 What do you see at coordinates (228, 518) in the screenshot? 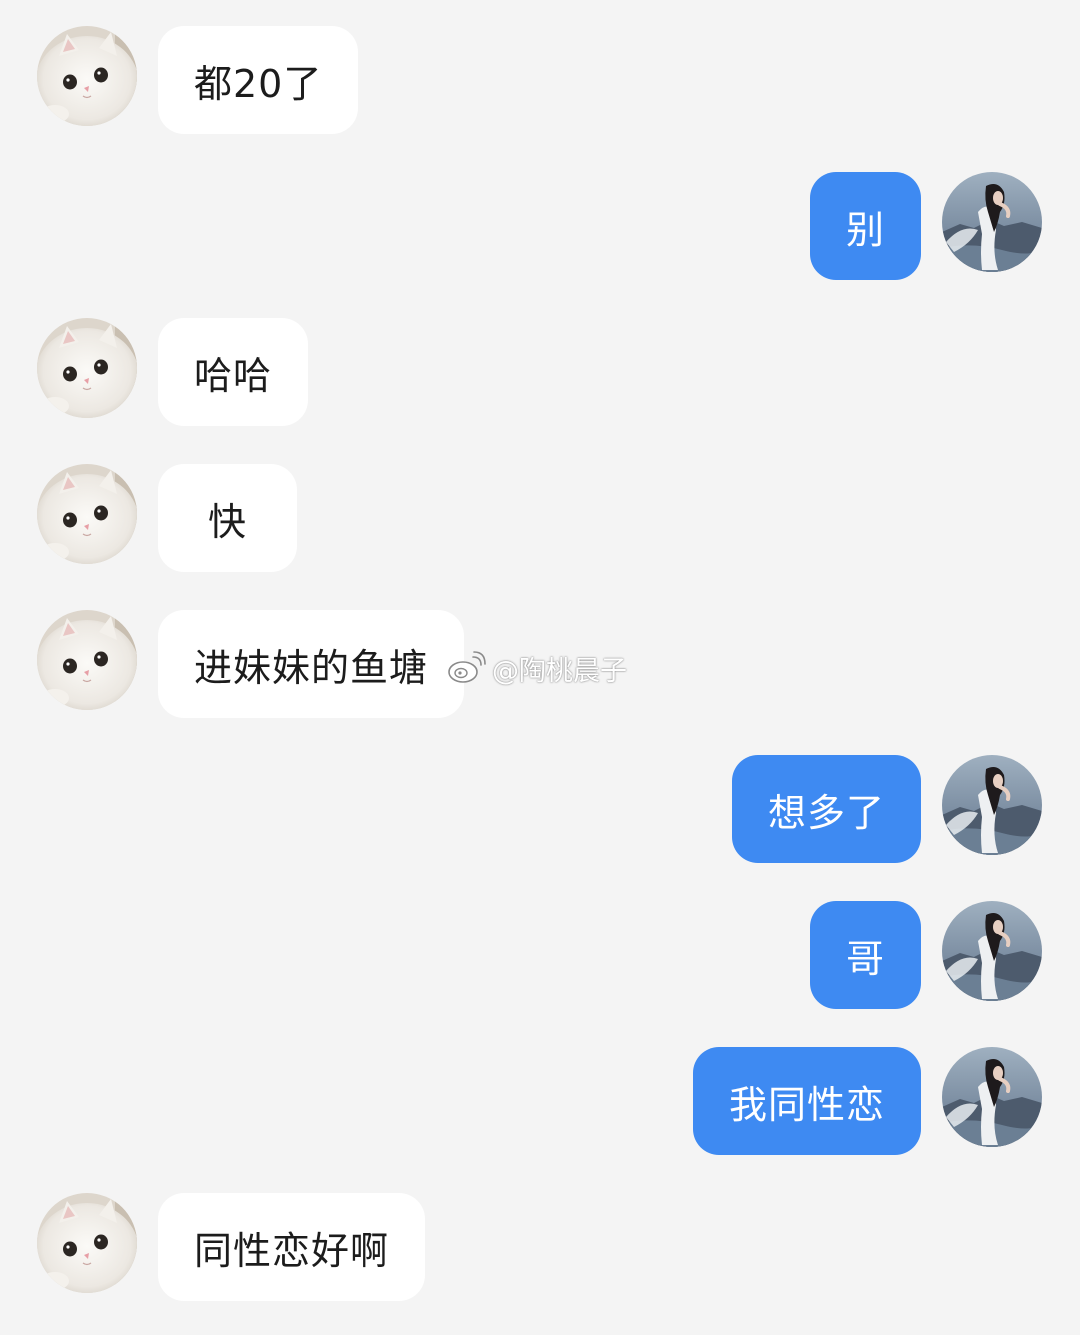
I see `incoming-message-bubble: 快` at bounding box center [228, 518].